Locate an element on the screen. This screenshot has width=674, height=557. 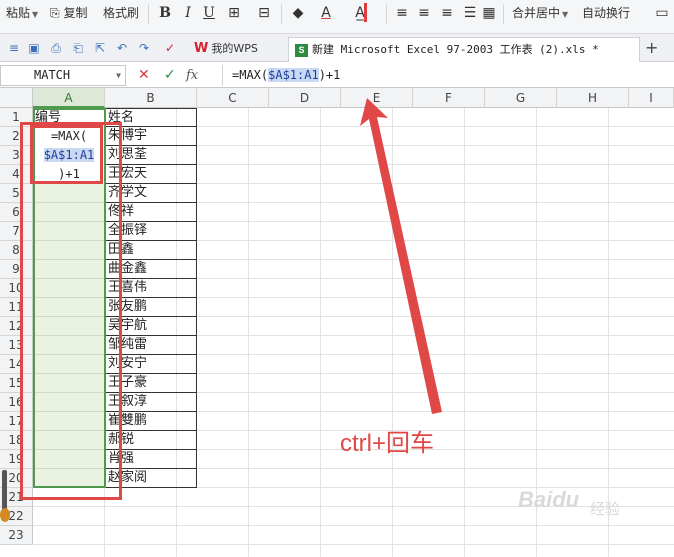
scroll-indicator is located at coordinates (5, 496).